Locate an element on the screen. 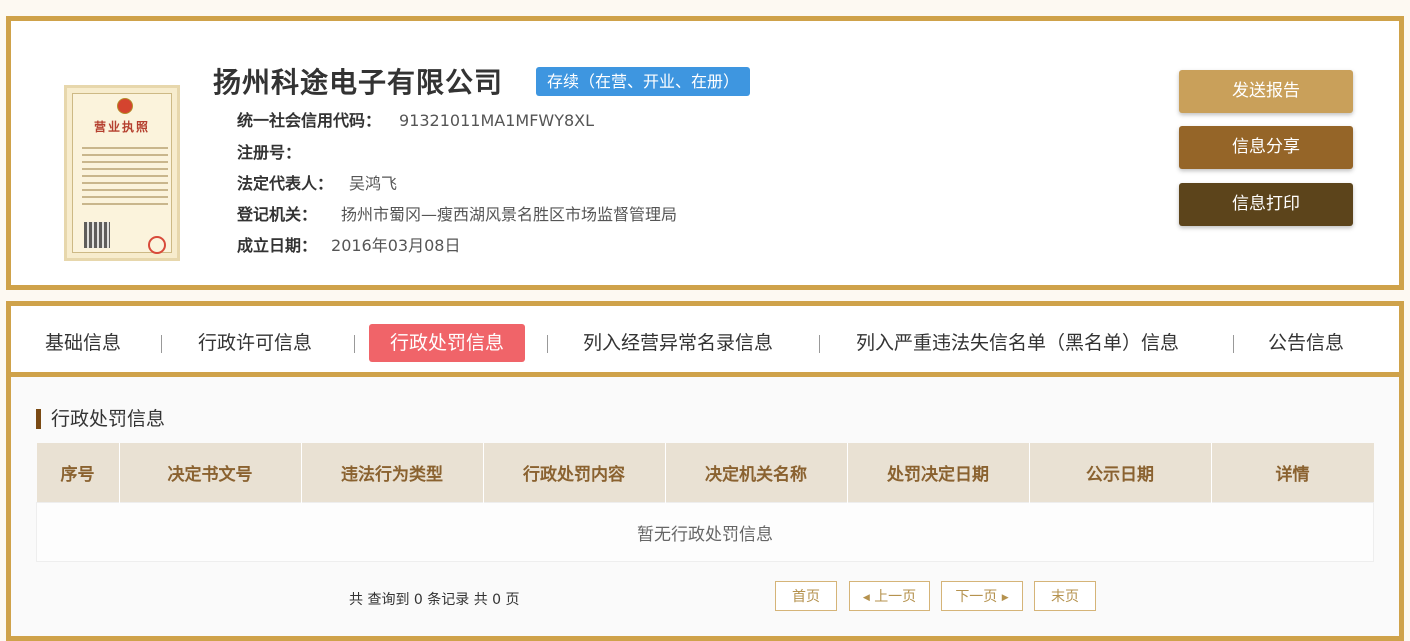 The height and width of the screenshot is (641, 1410). print-info-button: 信息打印 is located at coordinates (1266, 204).